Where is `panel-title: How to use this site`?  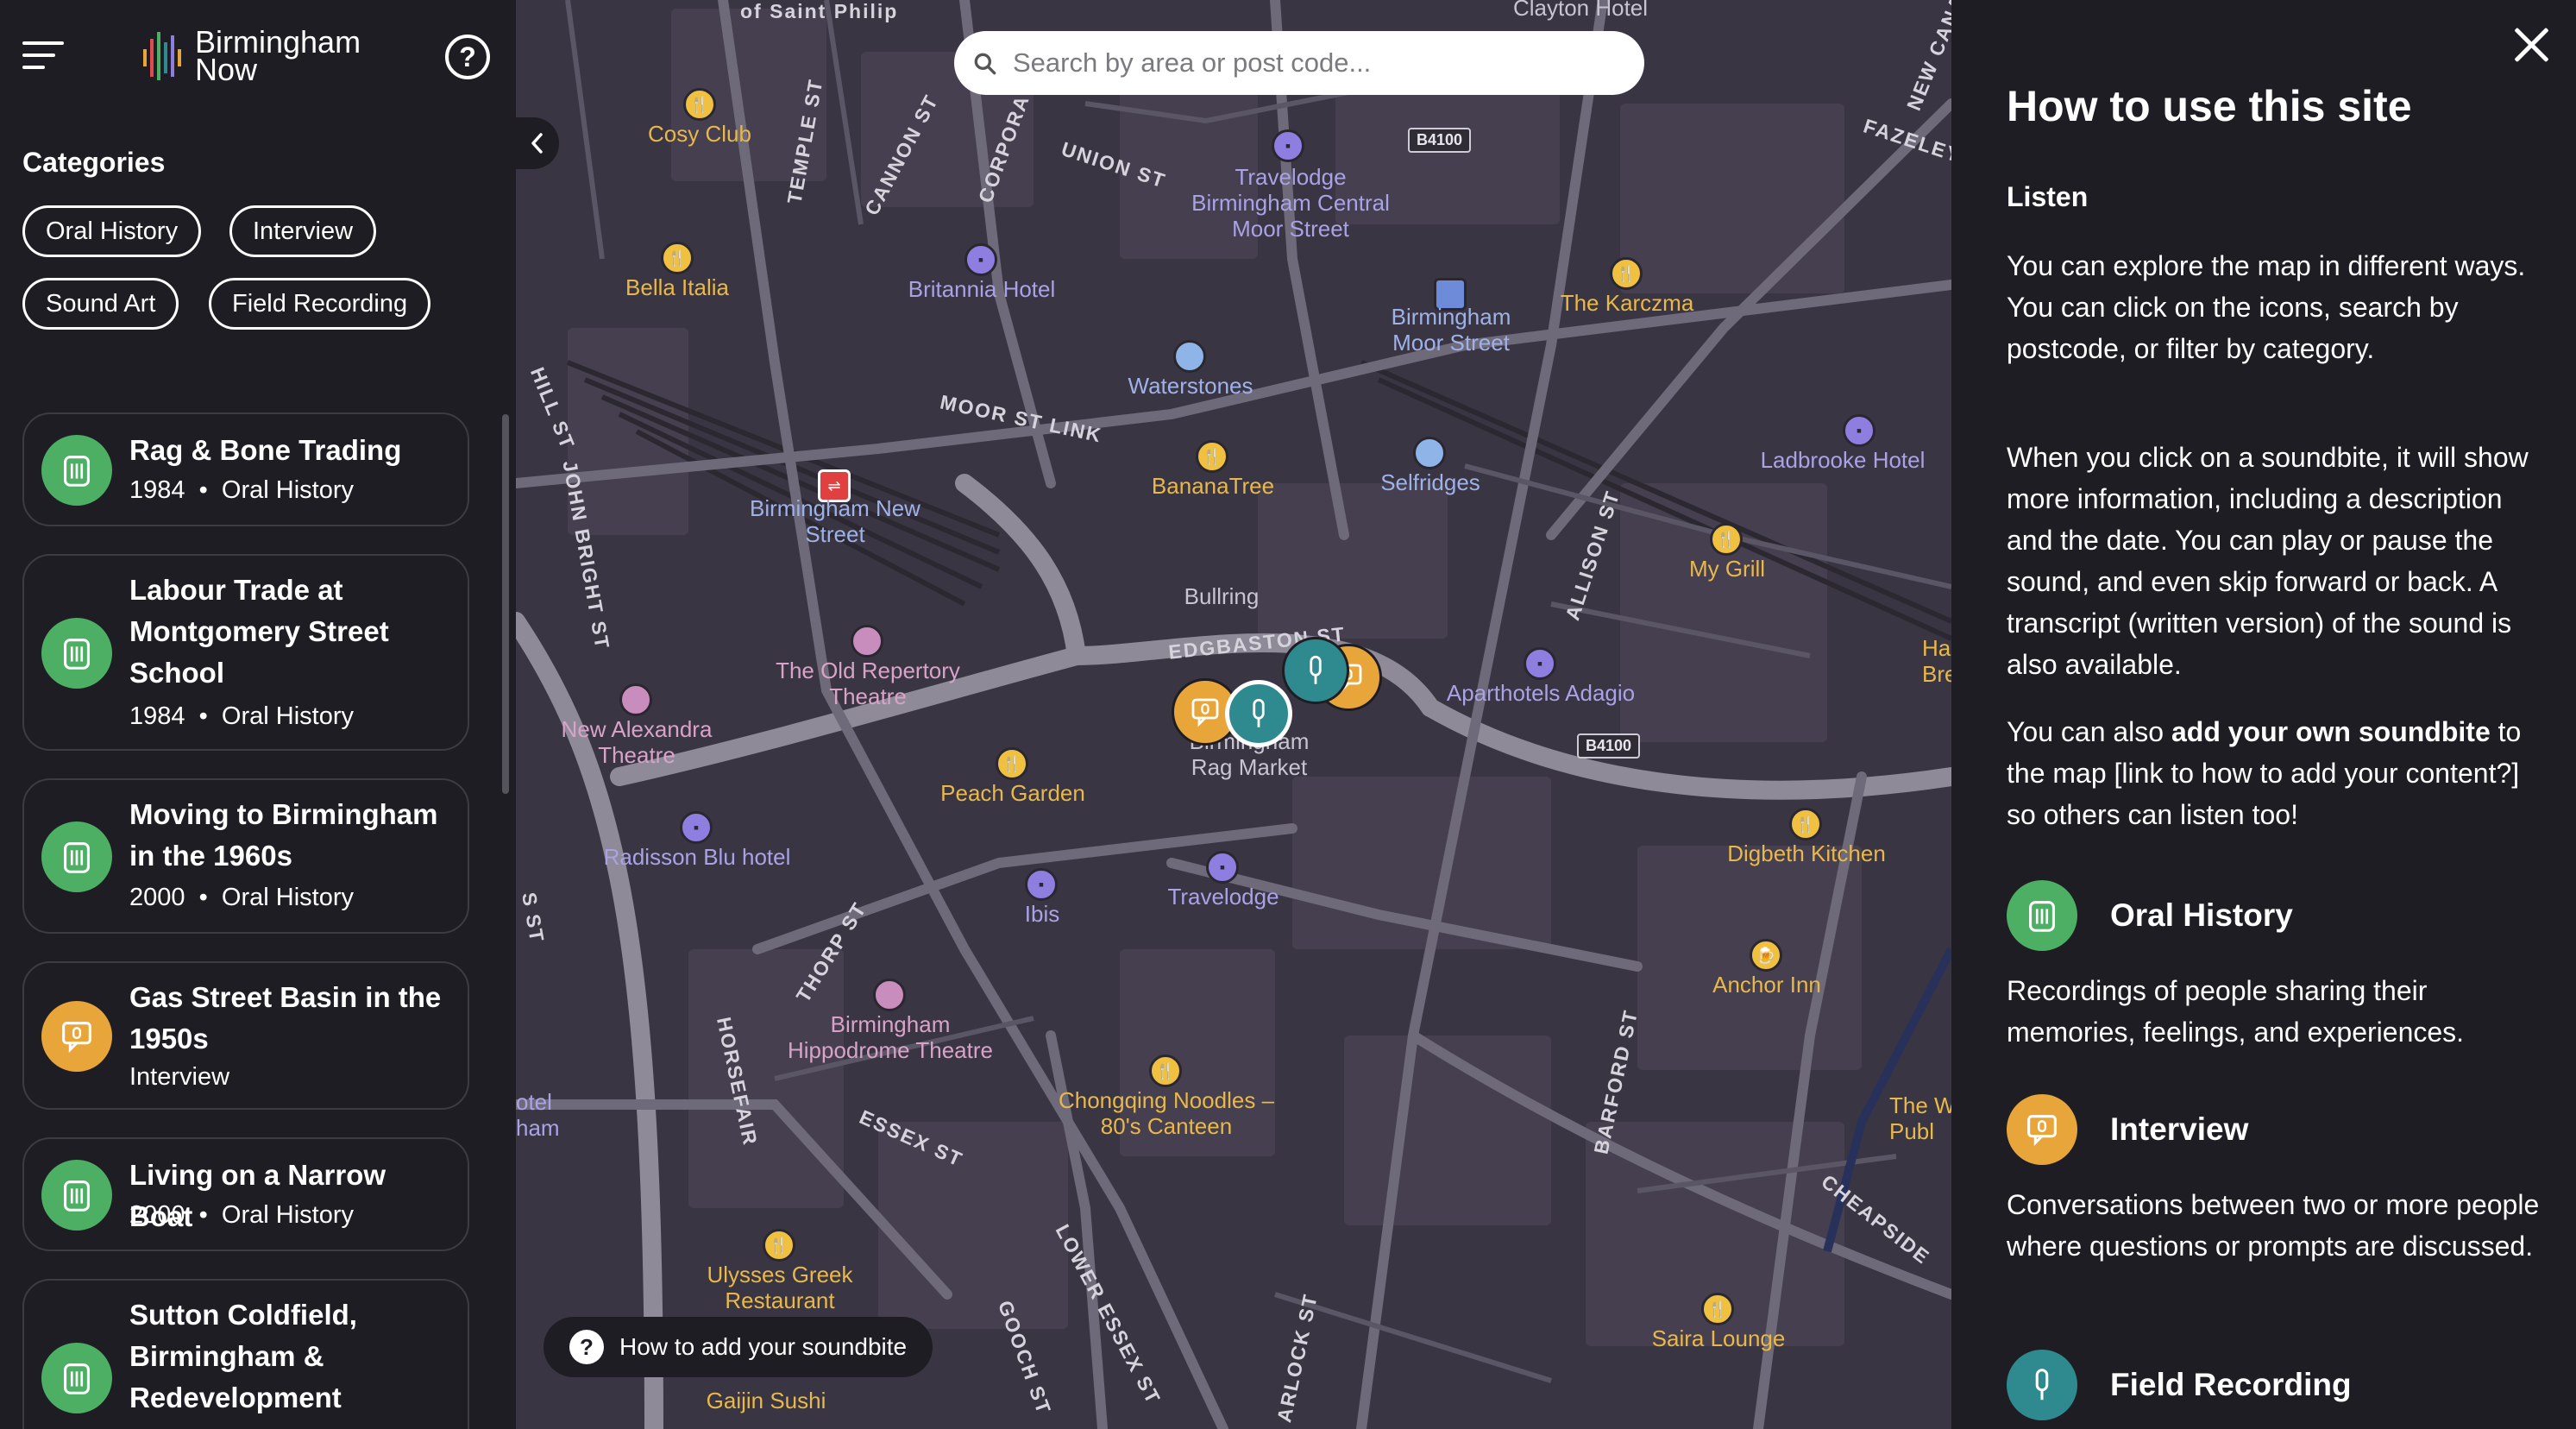
panel-title: How to use this site is located at coordinates (2209, 106).